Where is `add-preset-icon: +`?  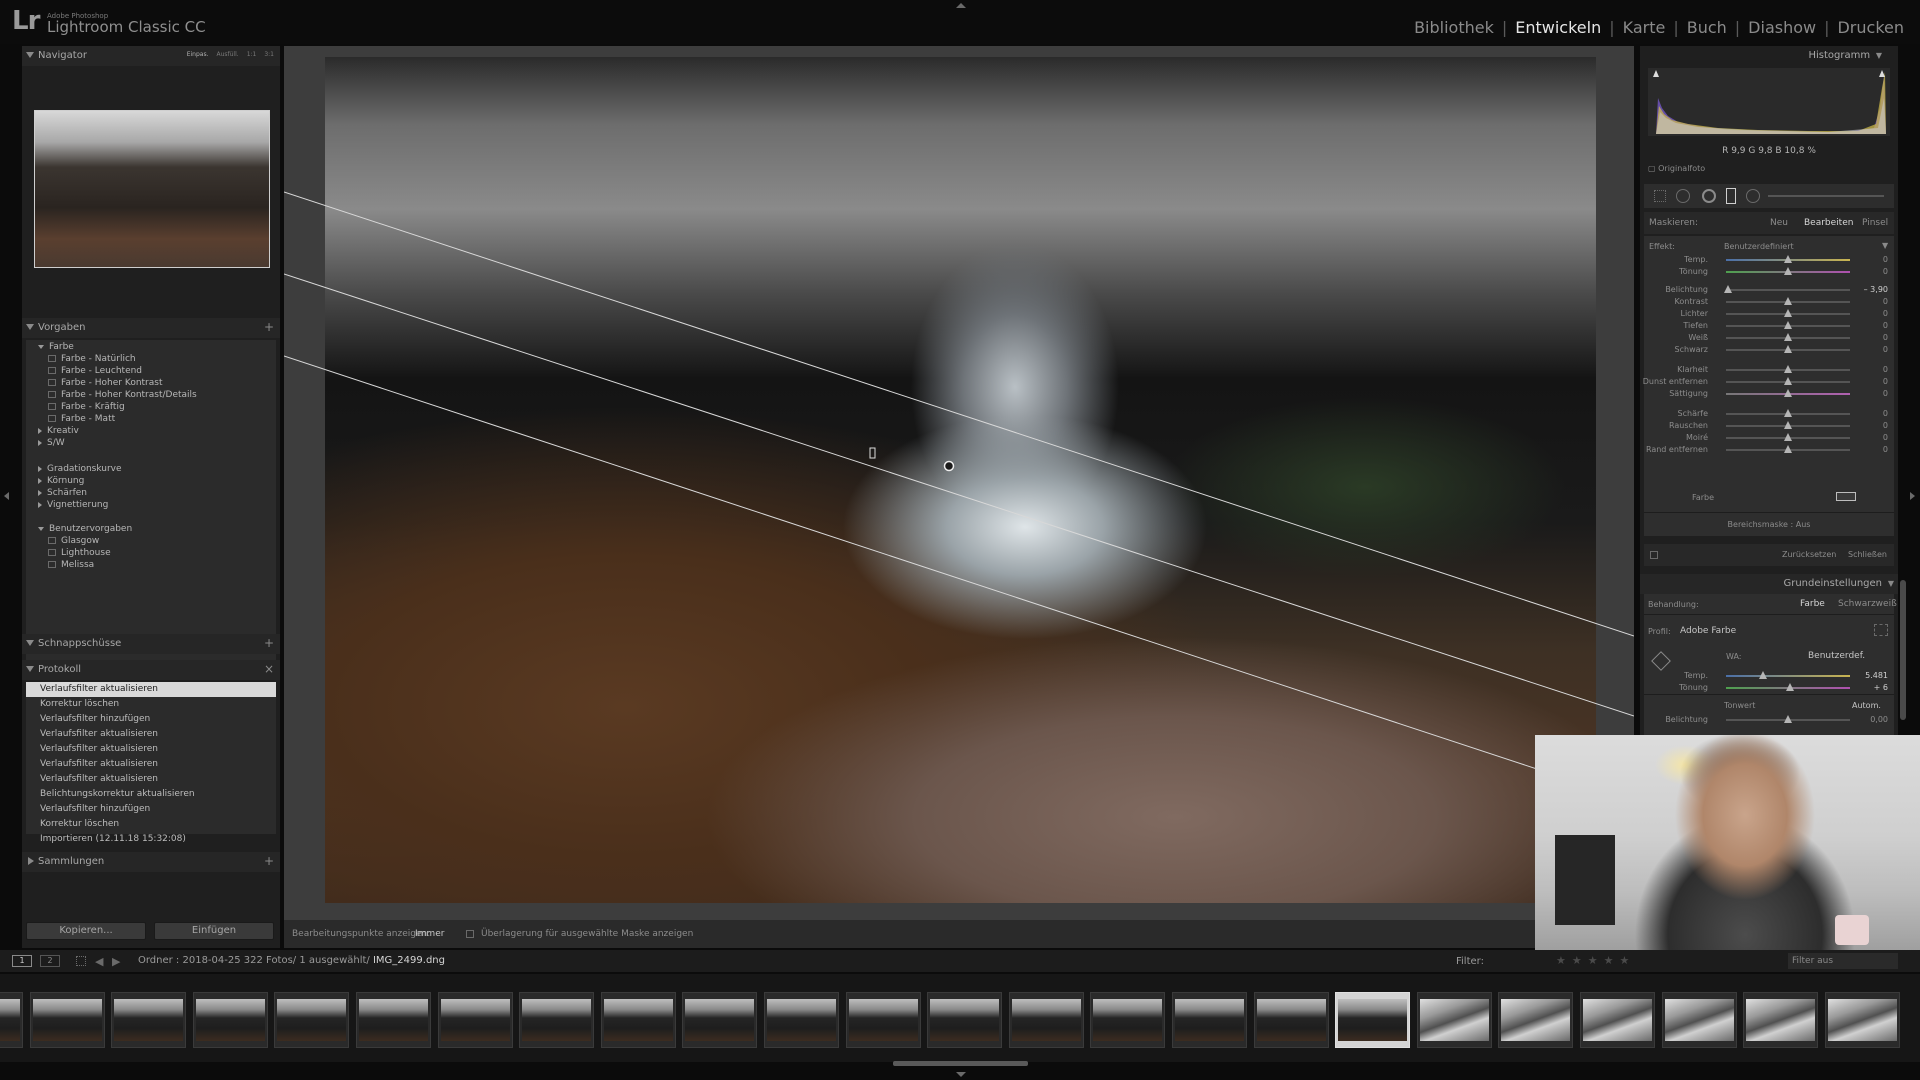
add-preset-icon: + is located at coordinates (269, 327).